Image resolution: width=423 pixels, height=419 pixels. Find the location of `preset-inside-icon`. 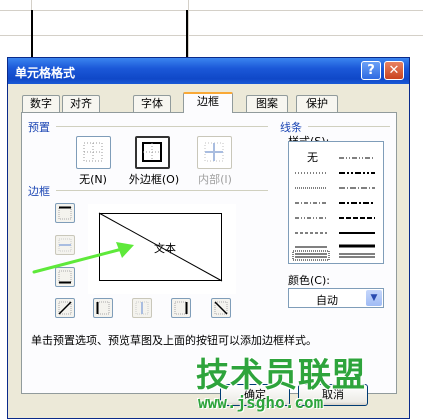

preset-inside-icon is located at coordinates (214, 152).